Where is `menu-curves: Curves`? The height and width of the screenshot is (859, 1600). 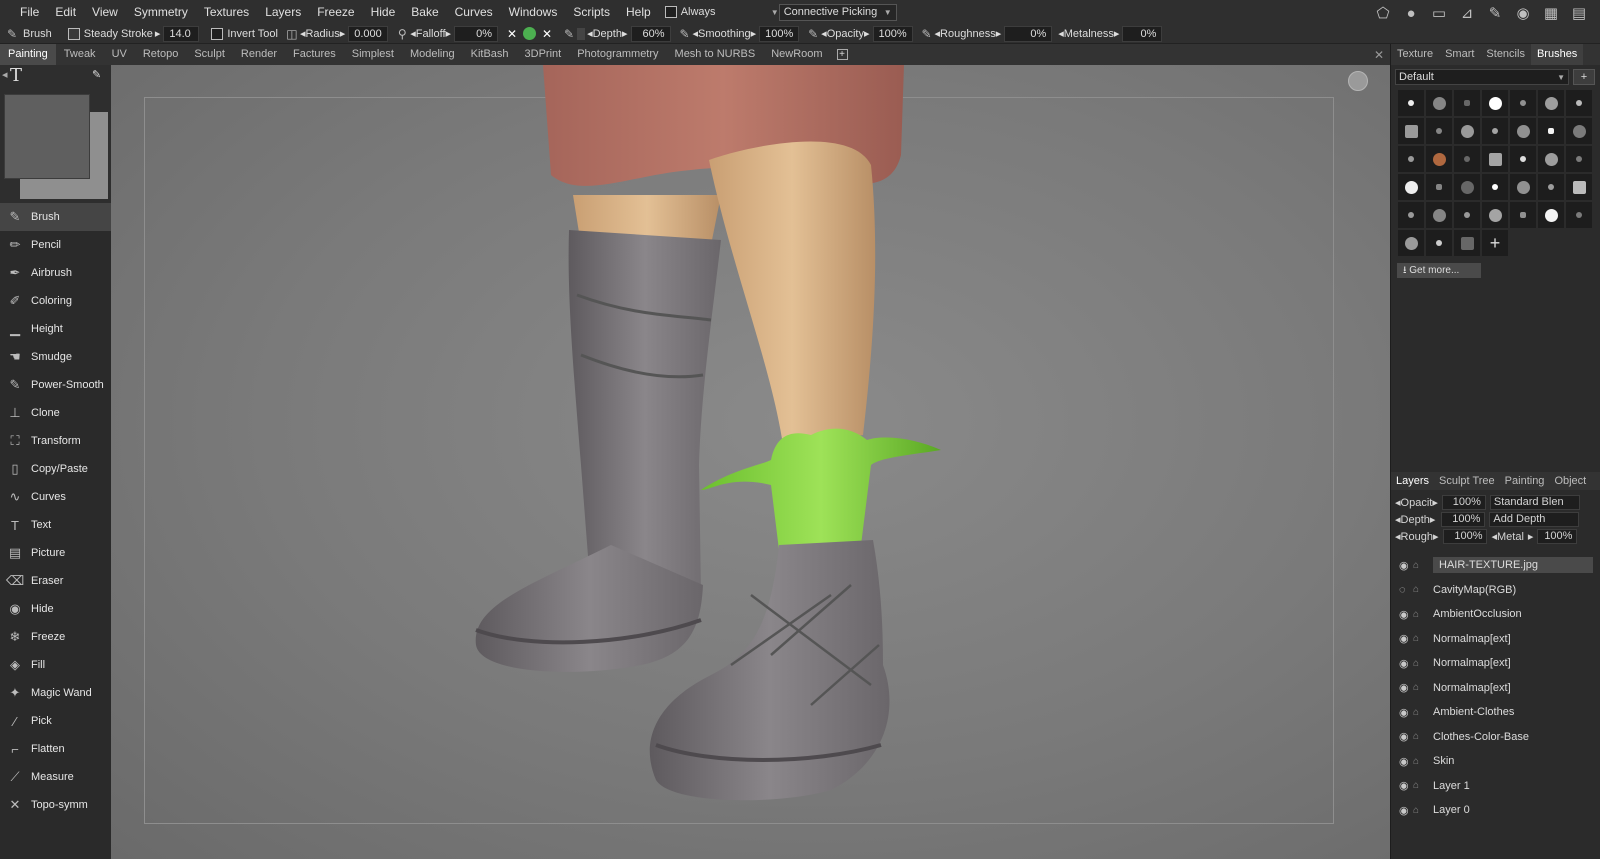 menu-curves: Curves is located at coordinates (474, 12).